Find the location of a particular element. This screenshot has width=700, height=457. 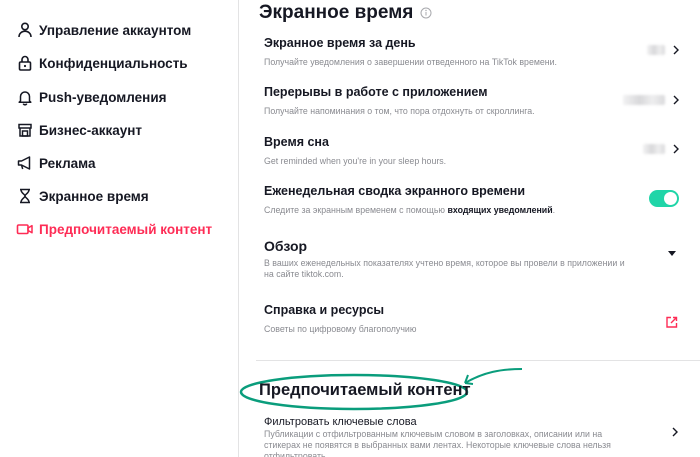

filter-keywords-title: Фильтровать ключевые слова is located at coordinates (340, 422).